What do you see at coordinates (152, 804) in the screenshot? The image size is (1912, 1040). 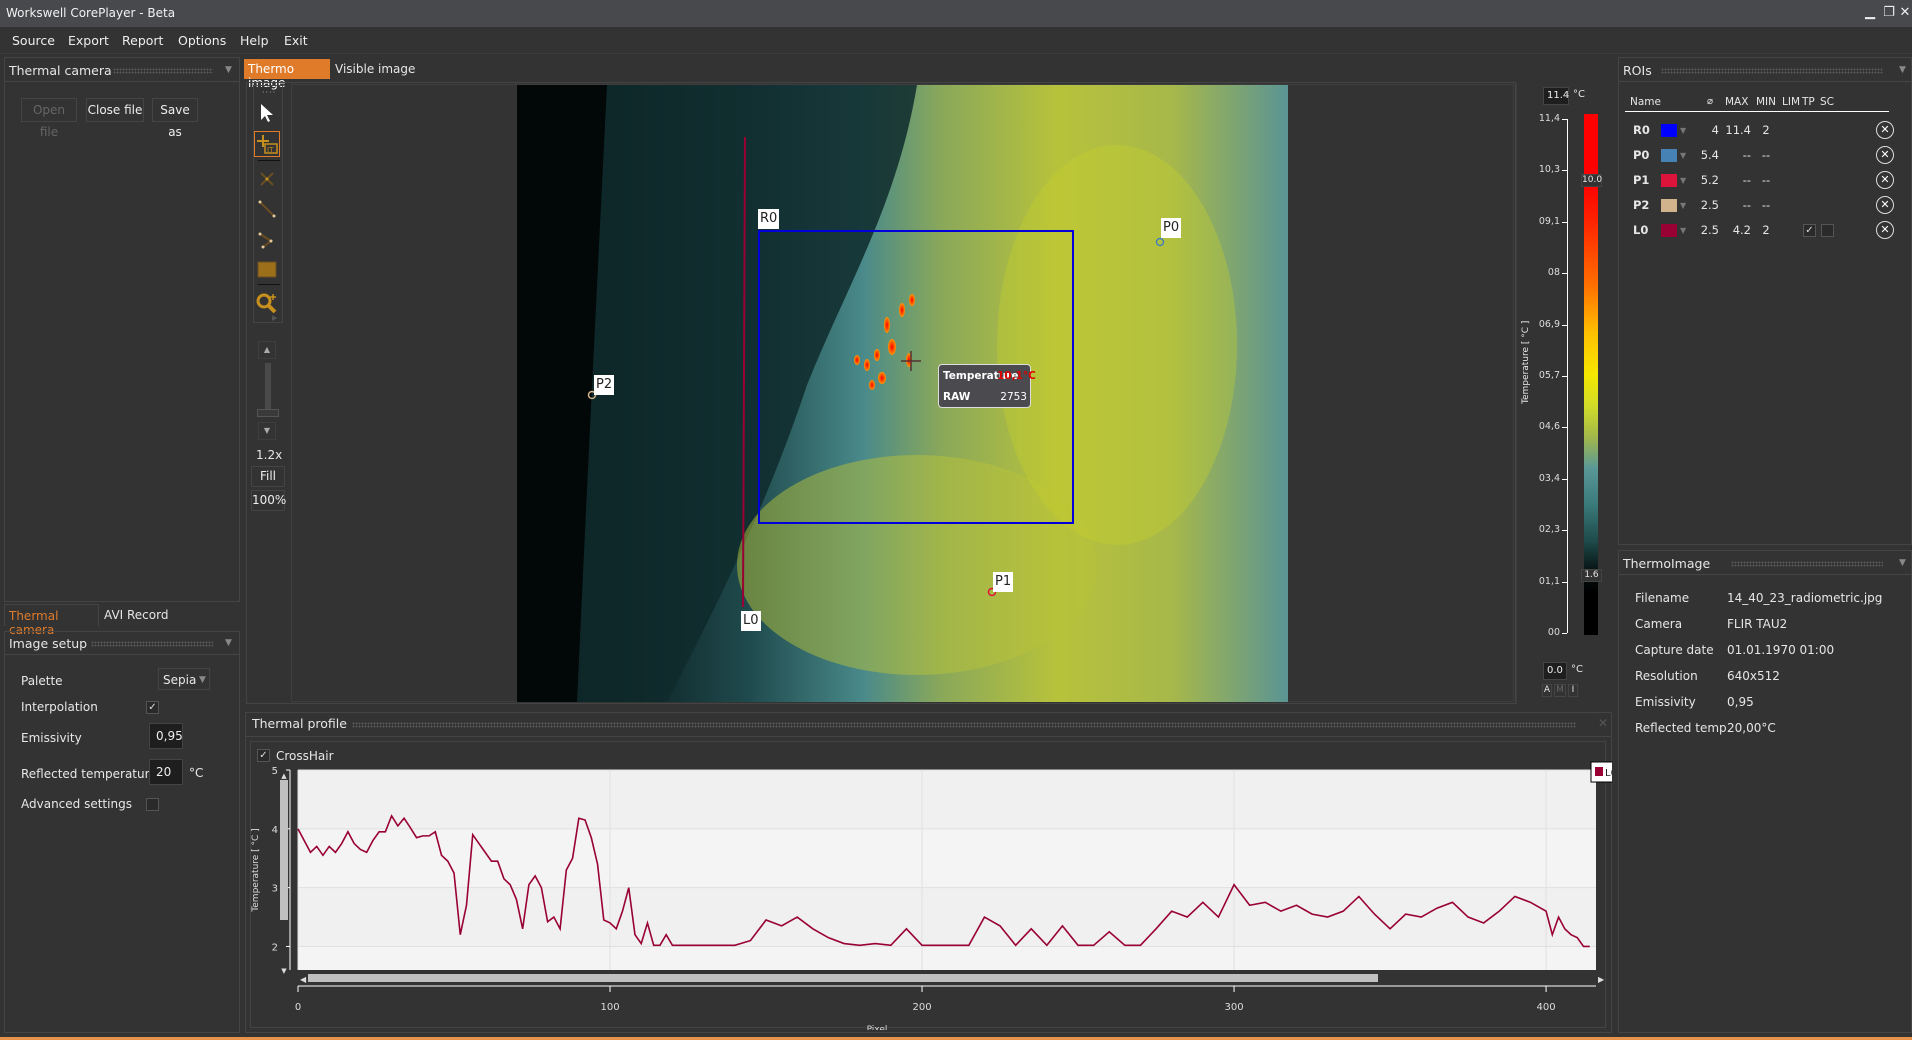 I see `advanced-settings-checkbox` at bounding box center [152, 804].